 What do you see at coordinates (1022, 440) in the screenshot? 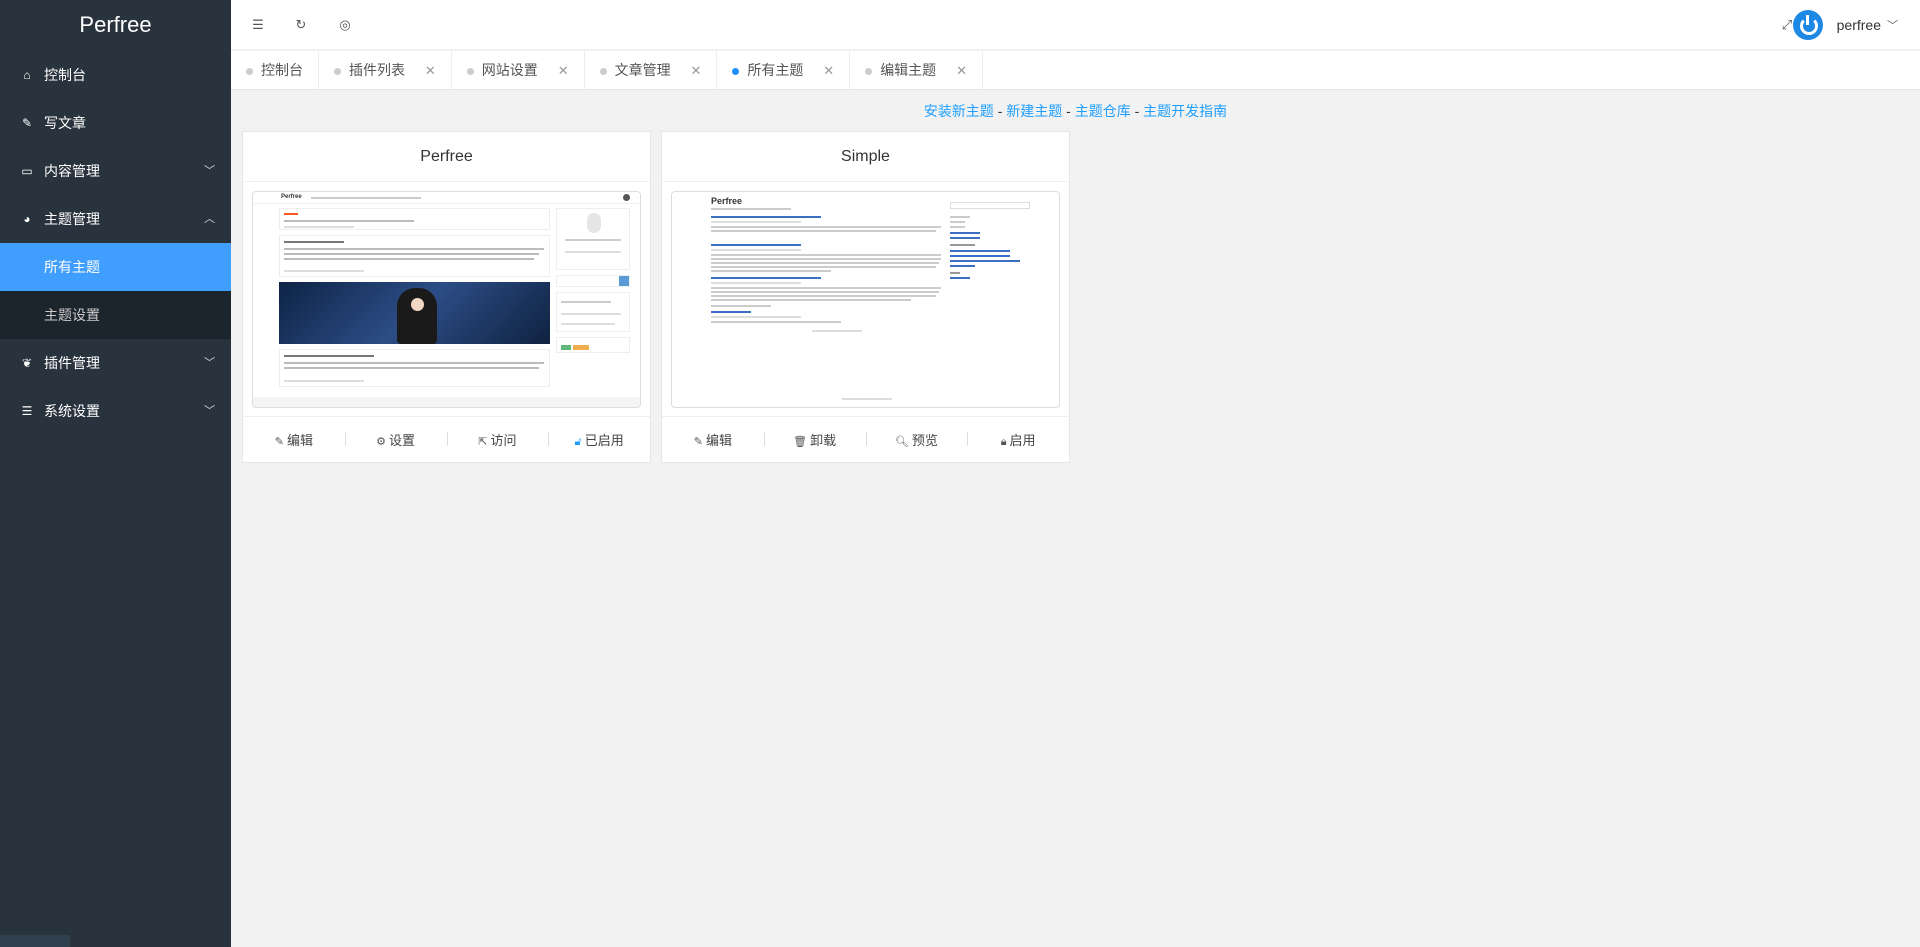
I see `action-label: 启用` at bounding box center [1022, 440].